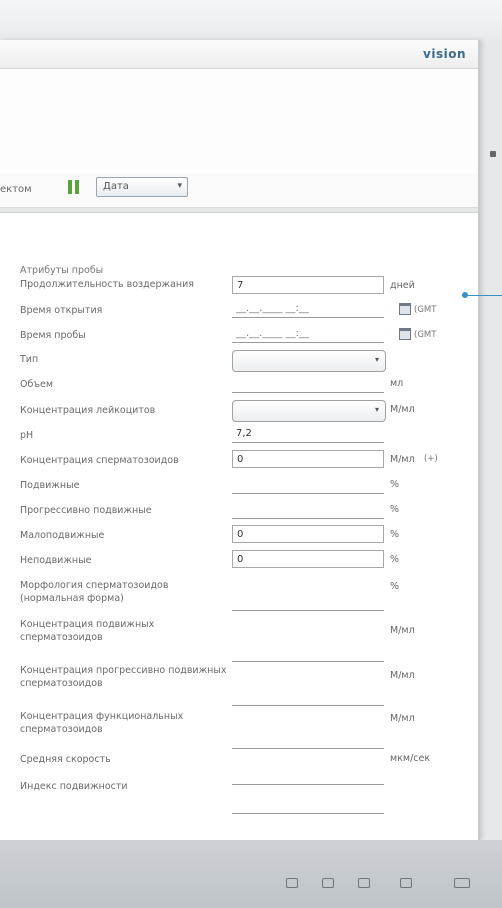 The width and height of the screenshot is (502, 908). I want to click on app-header: vision, so click(239, 54).